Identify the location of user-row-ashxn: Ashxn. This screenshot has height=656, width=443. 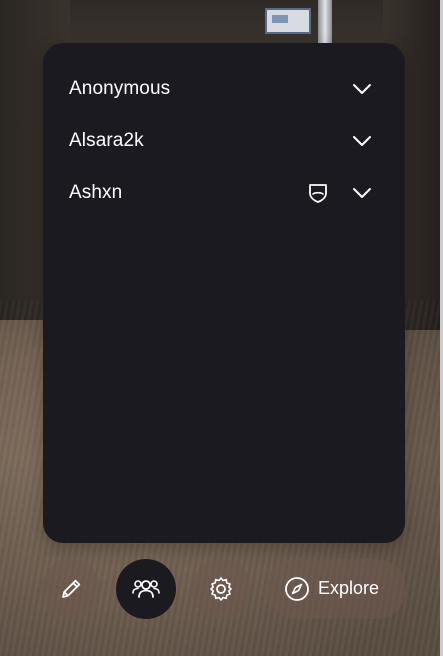
(224, 193).